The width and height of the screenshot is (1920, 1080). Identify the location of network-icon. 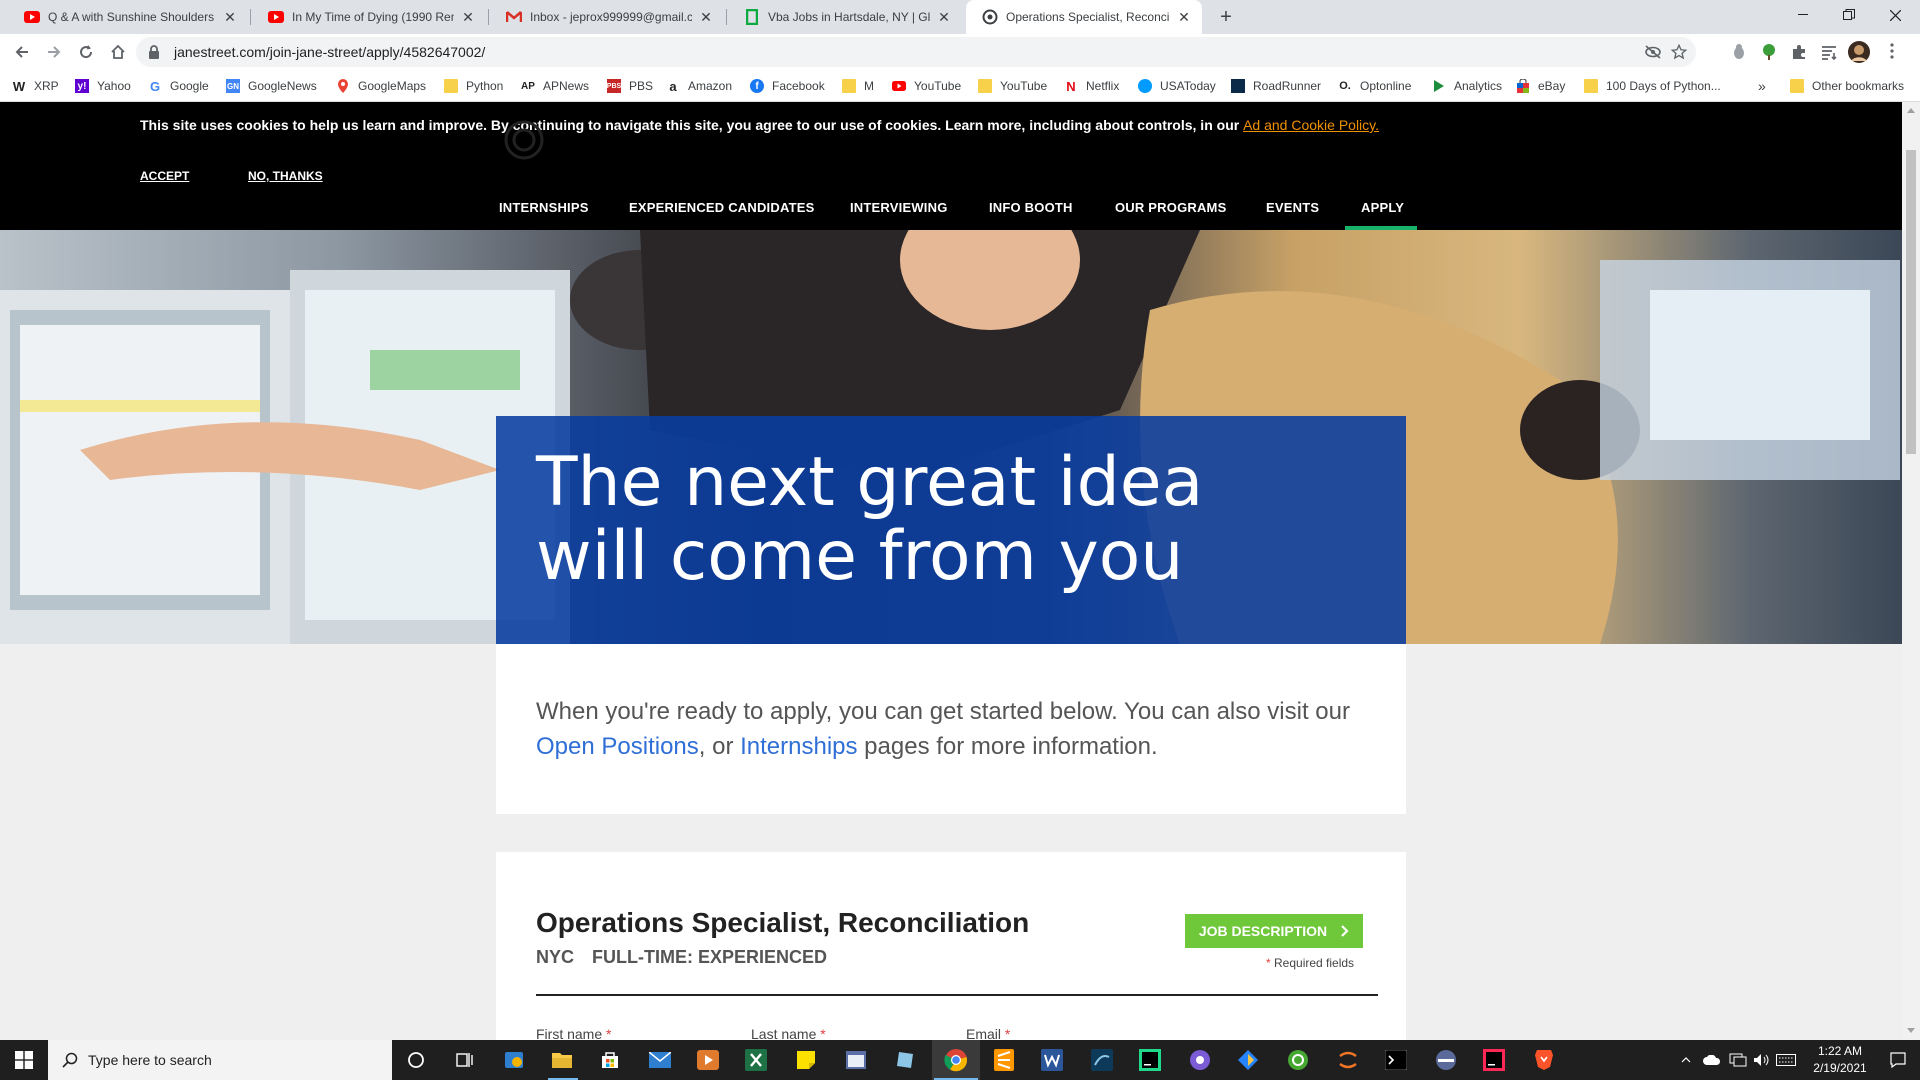
(1738, 1060).